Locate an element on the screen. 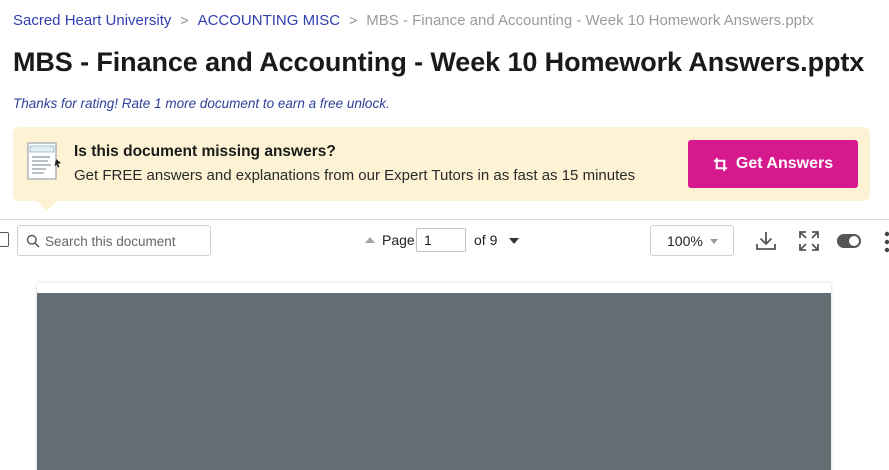  breadcrumb-link-course: ACCOUNTING MISC is located at coordinates (269, 20).